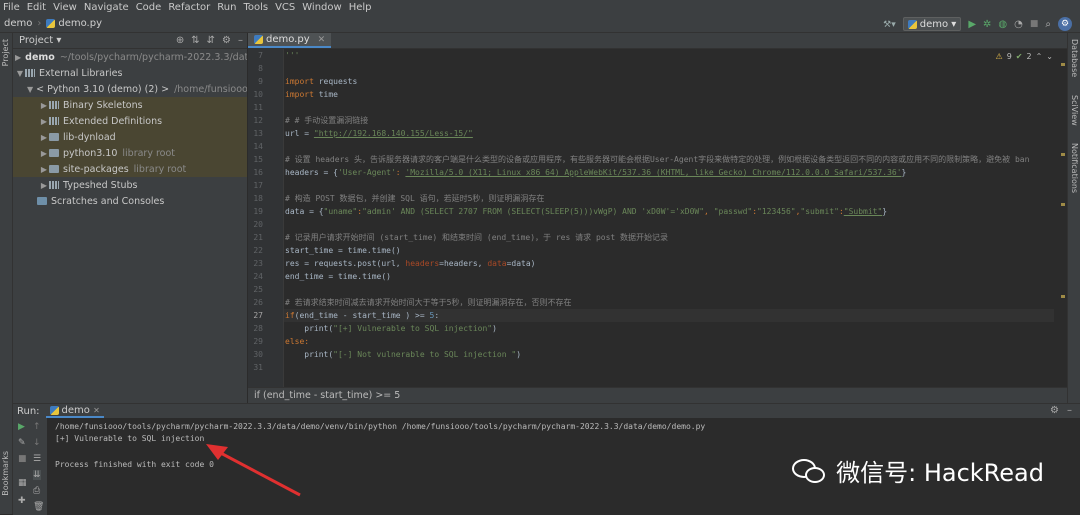 Image resolution: width=1080 pixels, height=515 pixels. What do you see at coordinates (810, 471) in the screenshot?
I see `wechat-logo-icon` at bounding box center [810, 471].